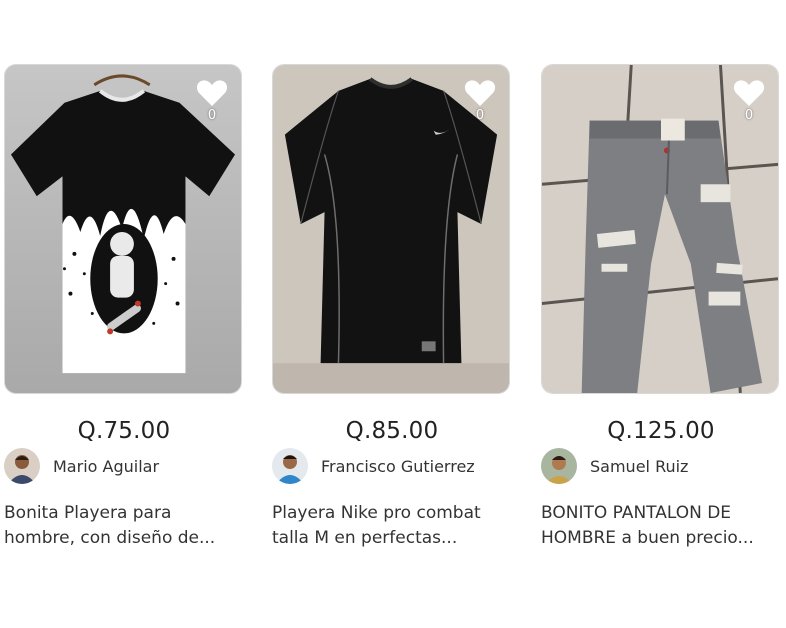  I want to click on seller-name: Mario Aguilar, so click(106, 466).